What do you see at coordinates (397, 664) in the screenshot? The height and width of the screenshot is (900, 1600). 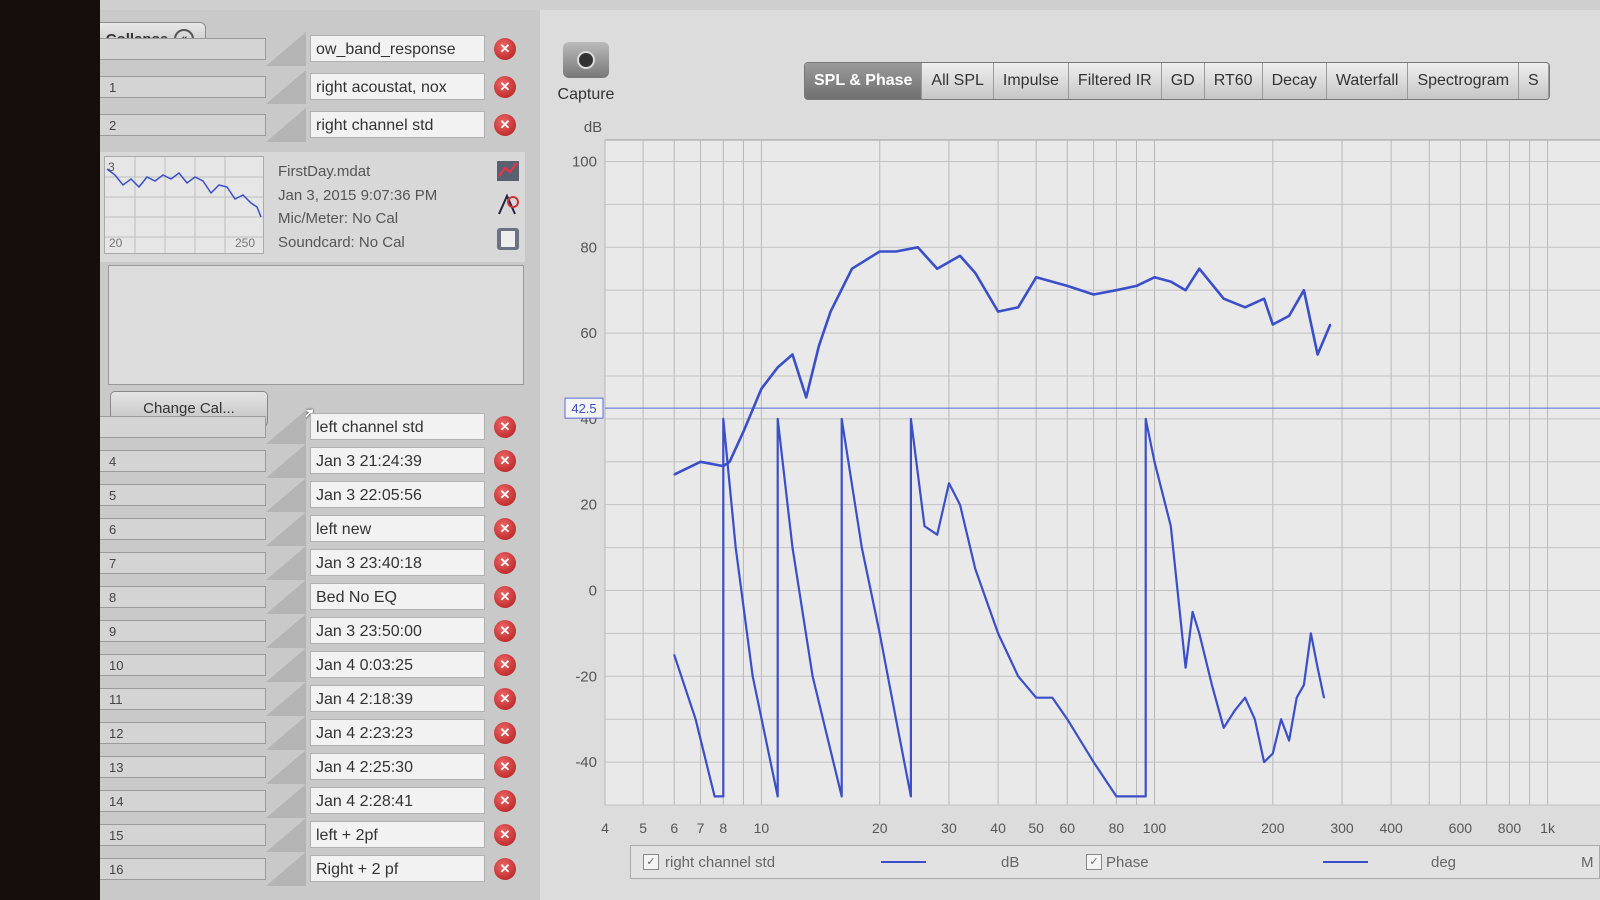 I see `measurement-name: Jan 4 0:03:25` at bounding box center [397, 664].